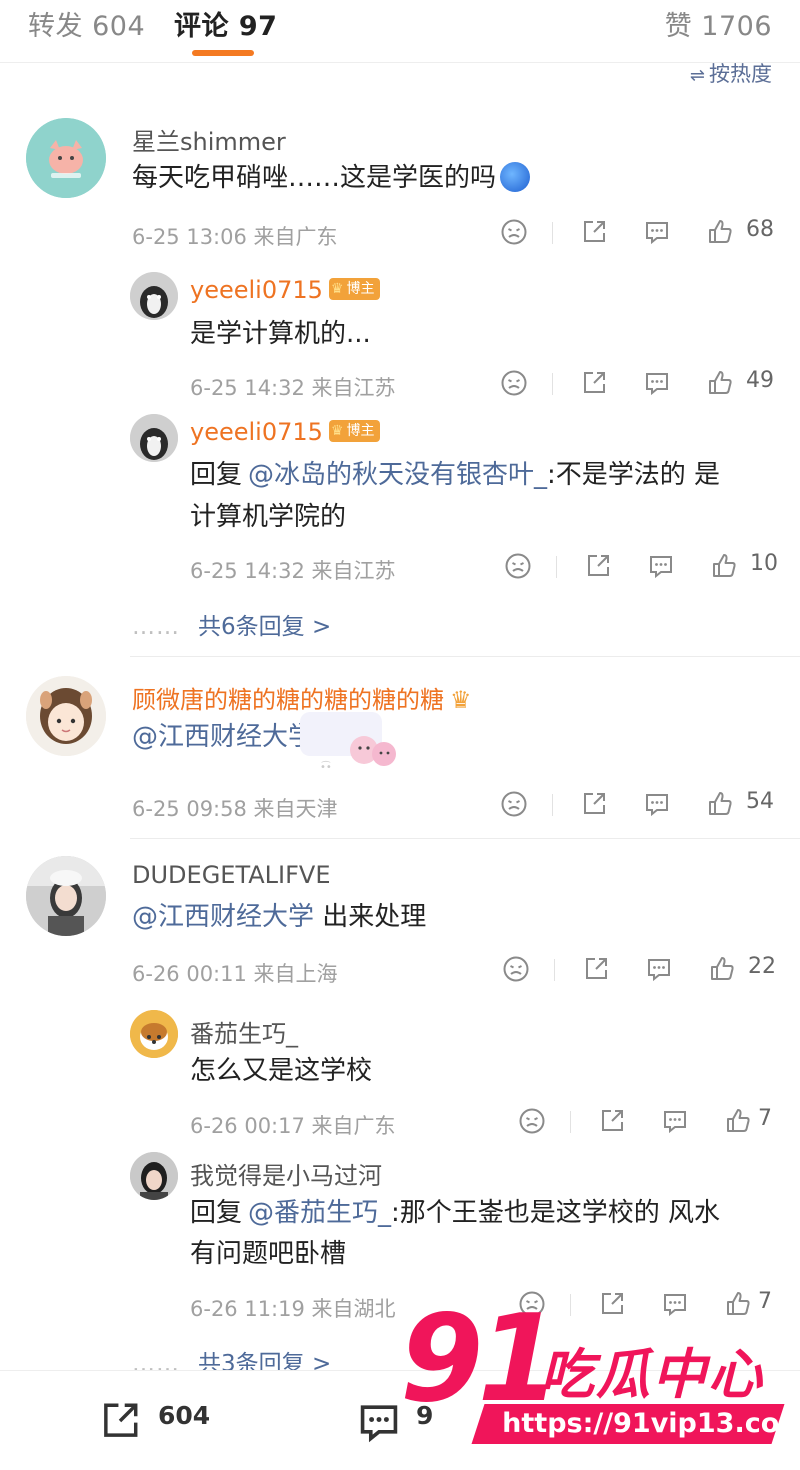  What do you see at coordinates (397, 475) in the screenshot?
I see `mention-link: @冰岛的秋天没有银杏叶_` at bounding box center [397, 475].